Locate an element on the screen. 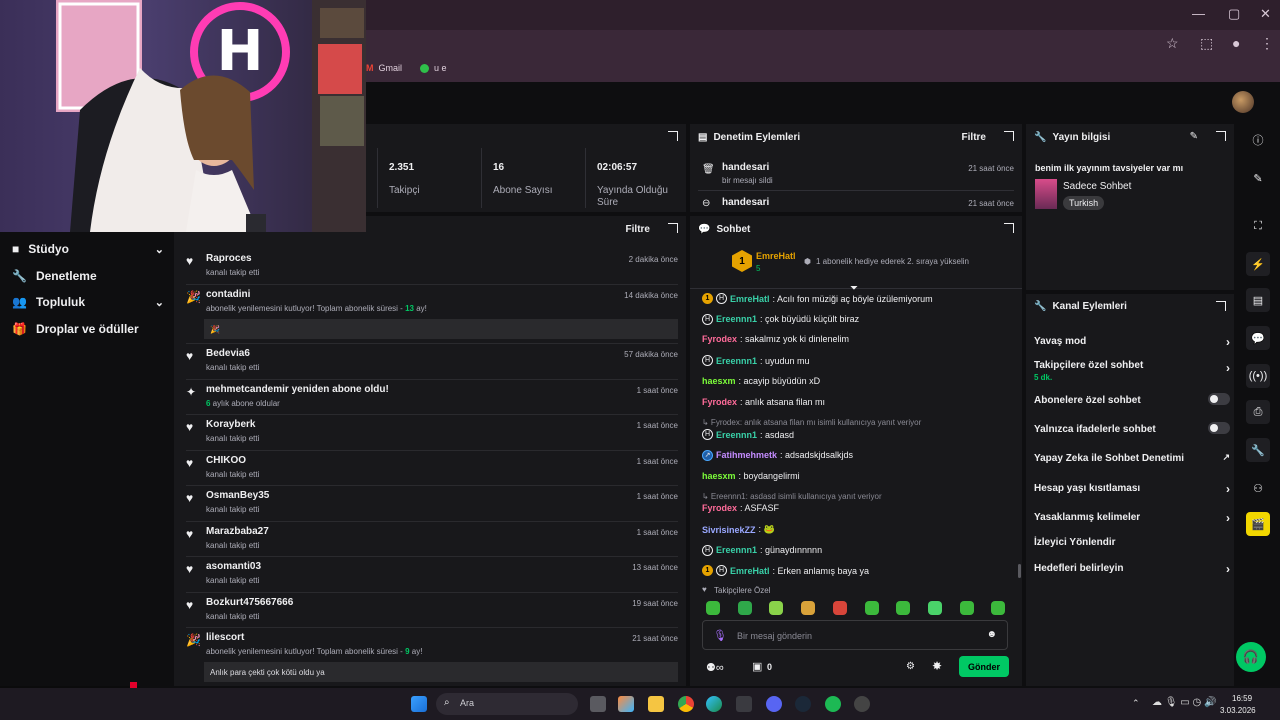 The image size is (1280, 720). community-icon: ⚇ is located at coordinates (1258, 488).